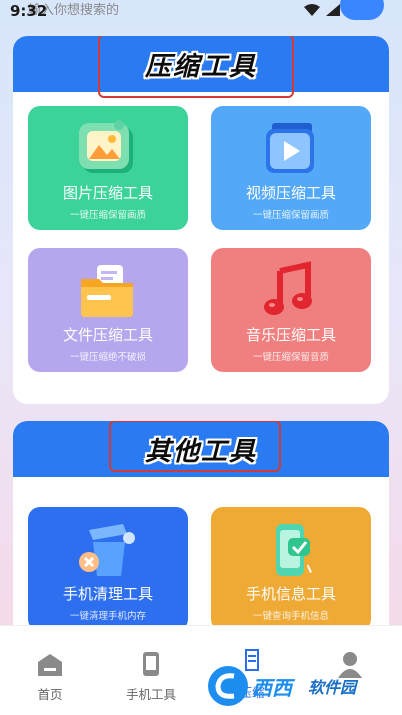  Describe the element at coordinates (108, 149) in the screenshot. I see `image-icon` at that location.